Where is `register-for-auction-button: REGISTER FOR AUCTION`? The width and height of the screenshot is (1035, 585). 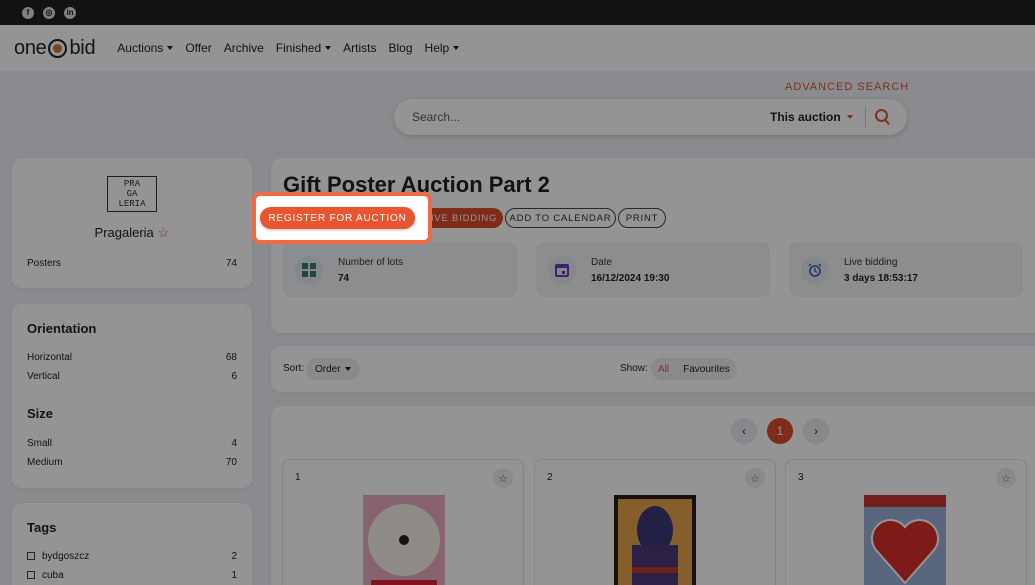 register-for-auction-button: REGISTER FOR AUCTION is located at coordinates (337, 218).